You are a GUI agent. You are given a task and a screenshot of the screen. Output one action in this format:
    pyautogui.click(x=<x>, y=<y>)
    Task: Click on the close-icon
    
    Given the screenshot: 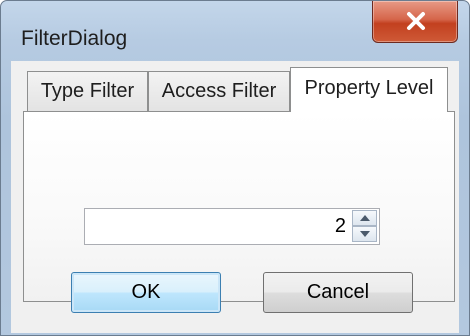 What is the action you would take?
    pyautogui.click(x=416, y=21)
    